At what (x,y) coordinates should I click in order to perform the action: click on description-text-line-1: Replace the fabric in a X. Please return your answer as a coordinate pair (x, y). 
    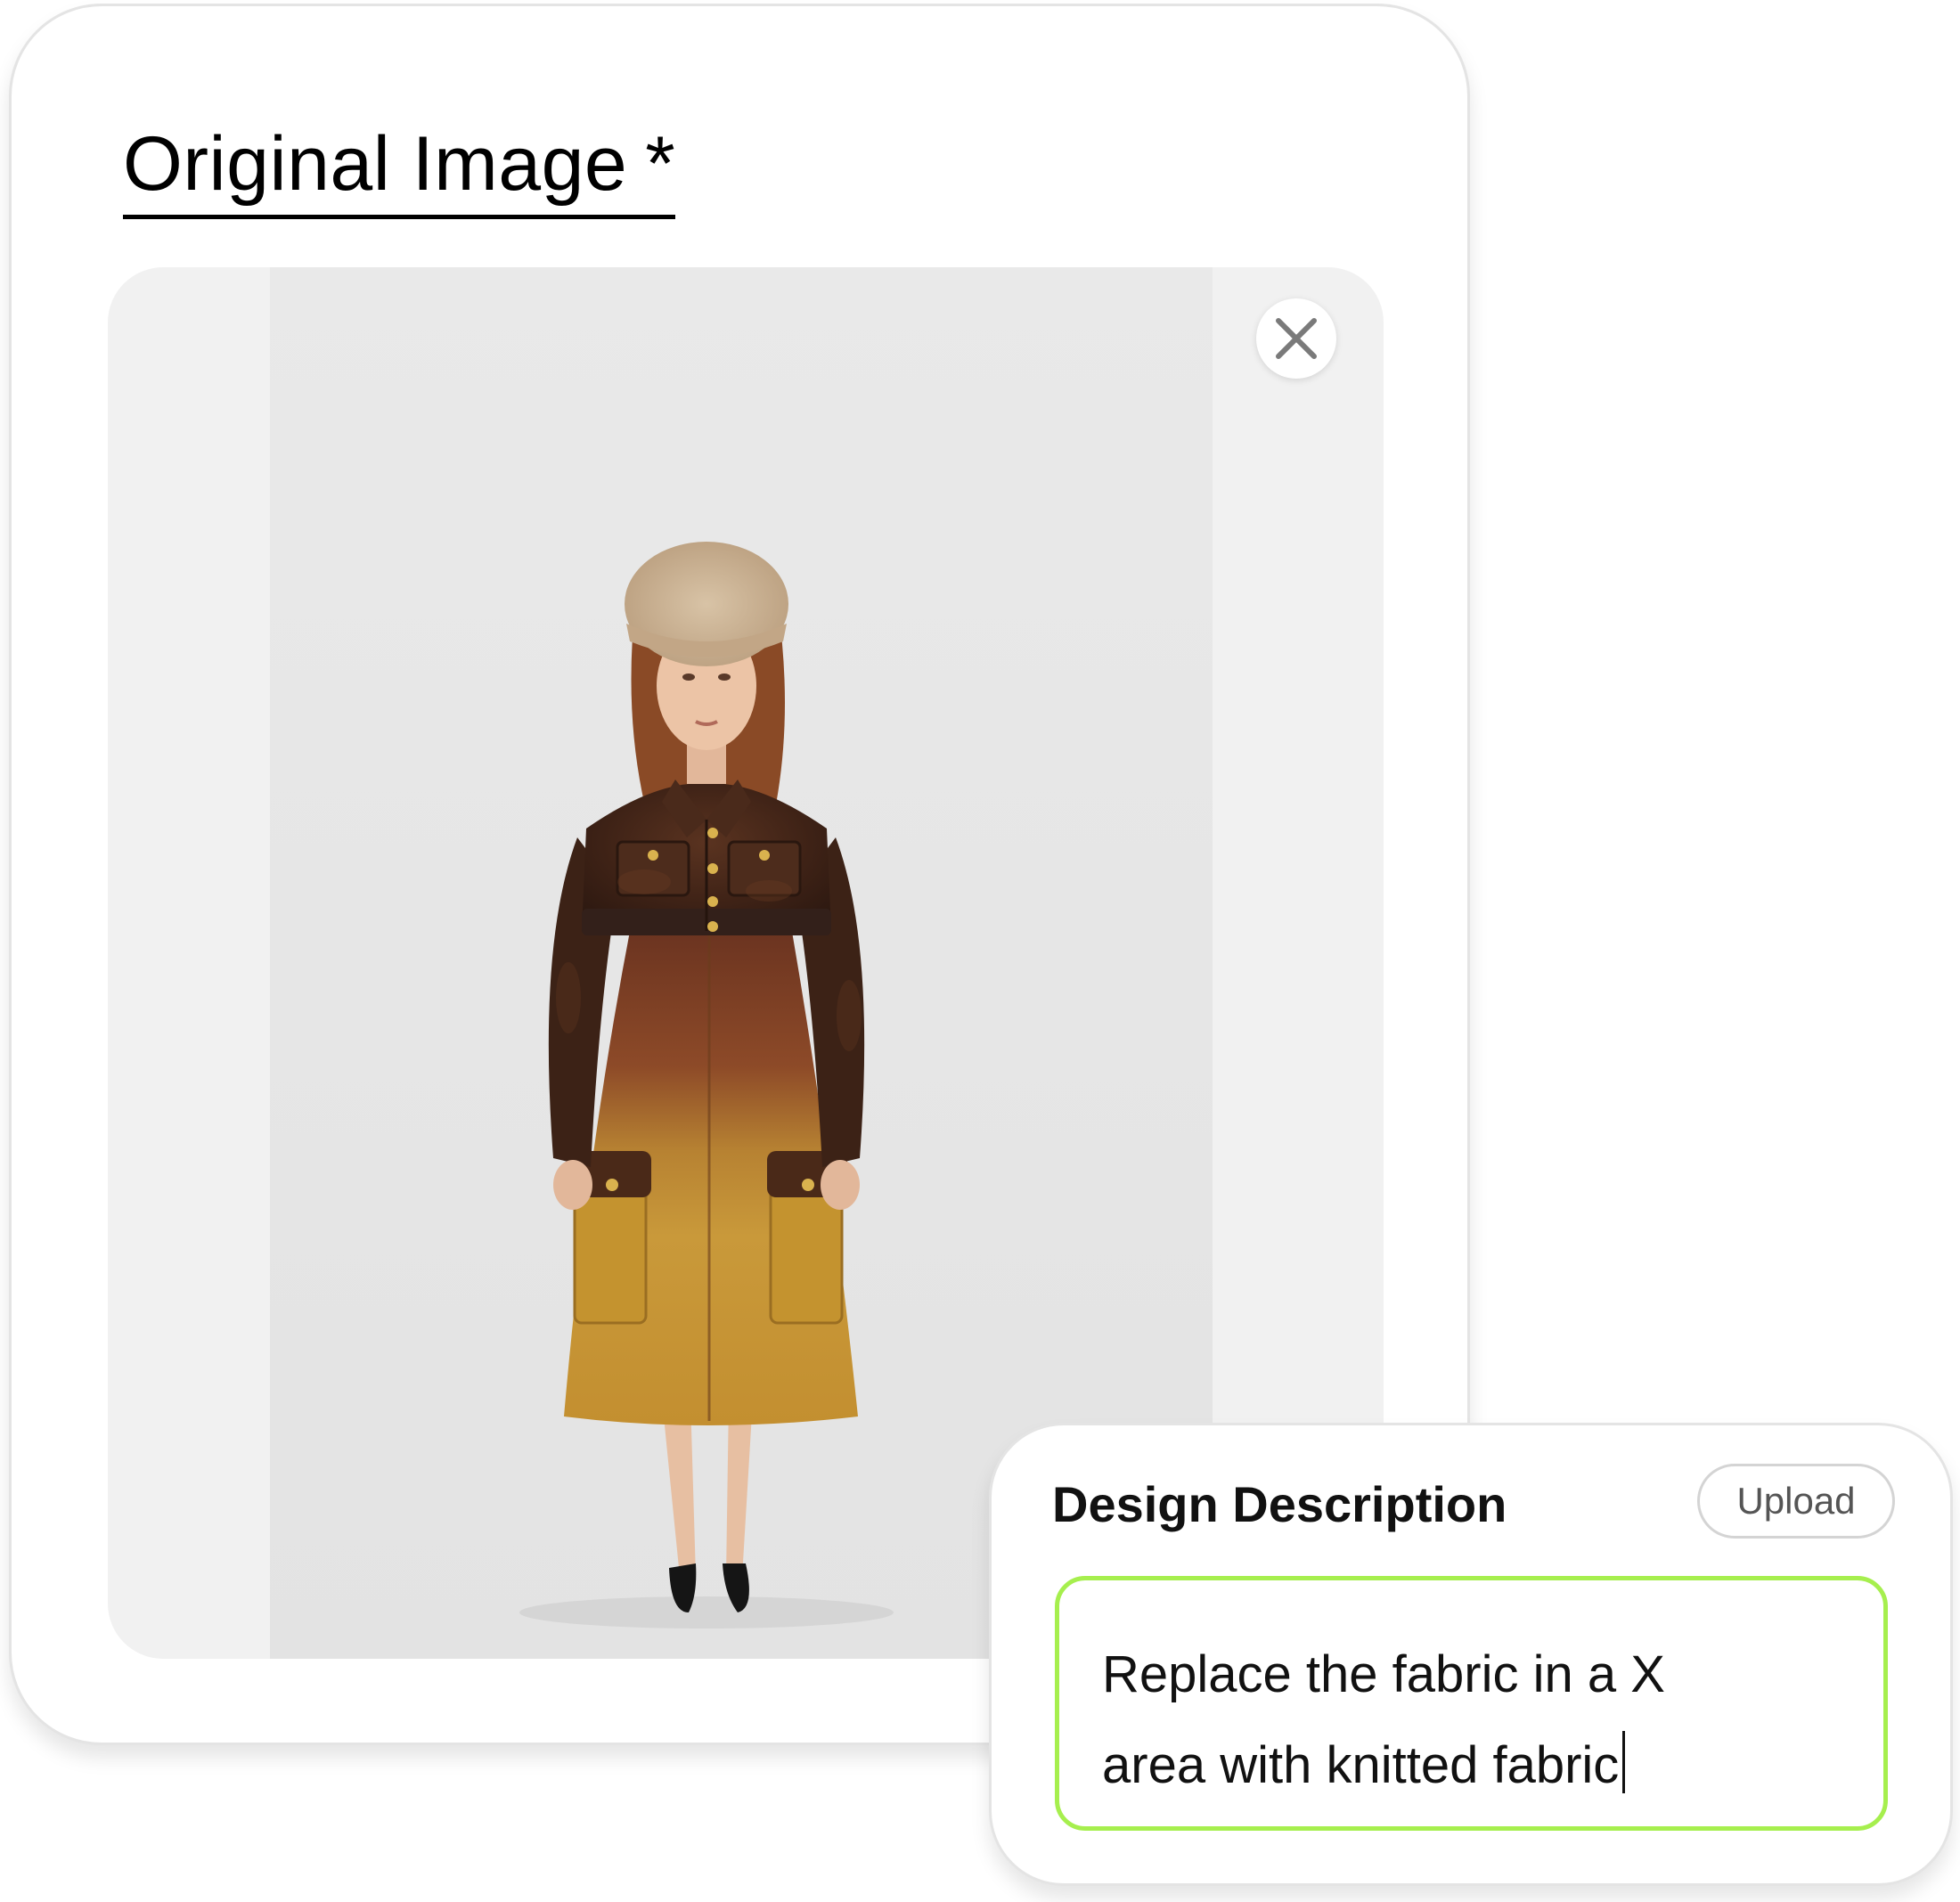
    Looking at the image, I should click on (1383, 1674).